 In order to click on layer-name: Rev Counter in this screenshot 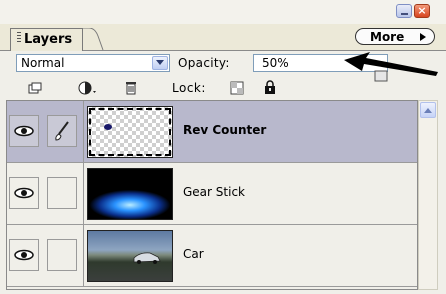, I will do `click(225, 130)`.